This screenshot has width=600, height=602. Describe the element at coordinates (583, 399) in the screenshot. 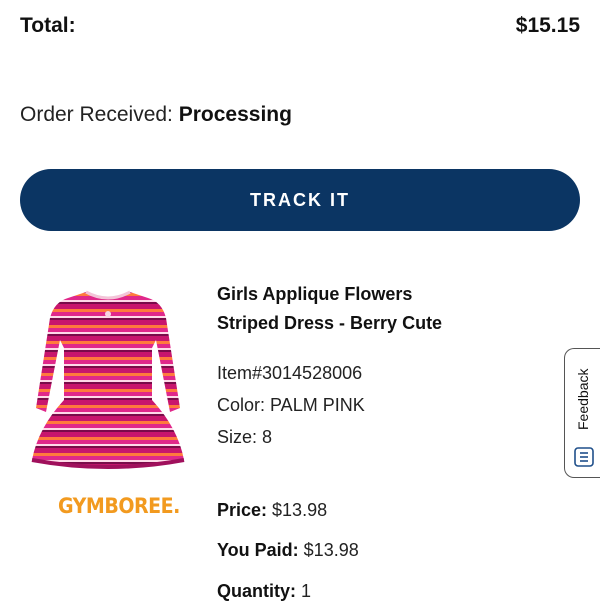

I see `feedback-label: Feedback` at that location.